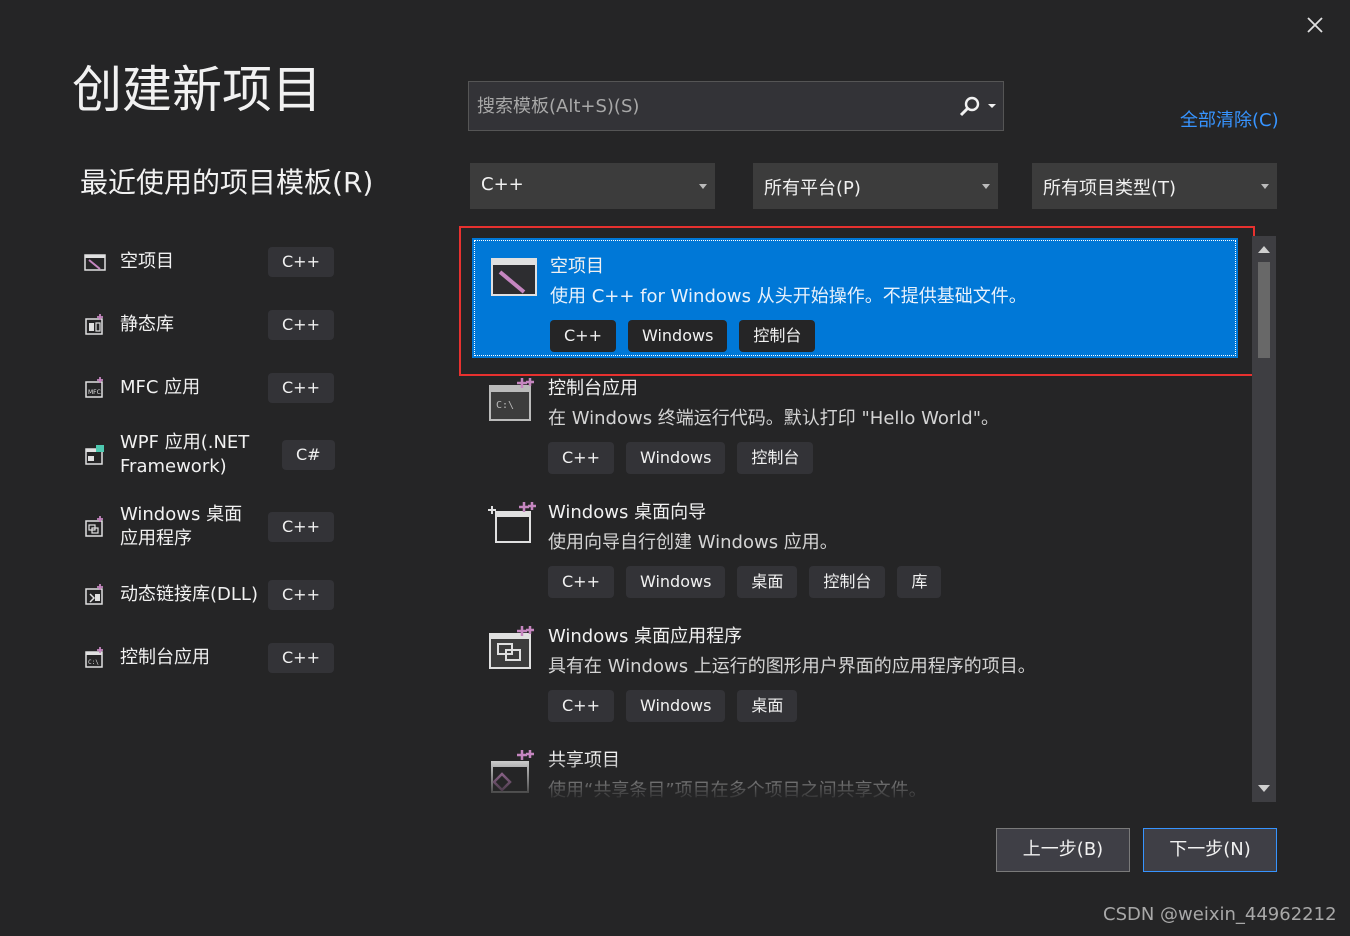 Image resolution: width=1350 pixels, height=936 pixels. I want to click on desktop-wizard-icon, so click(512, 522).